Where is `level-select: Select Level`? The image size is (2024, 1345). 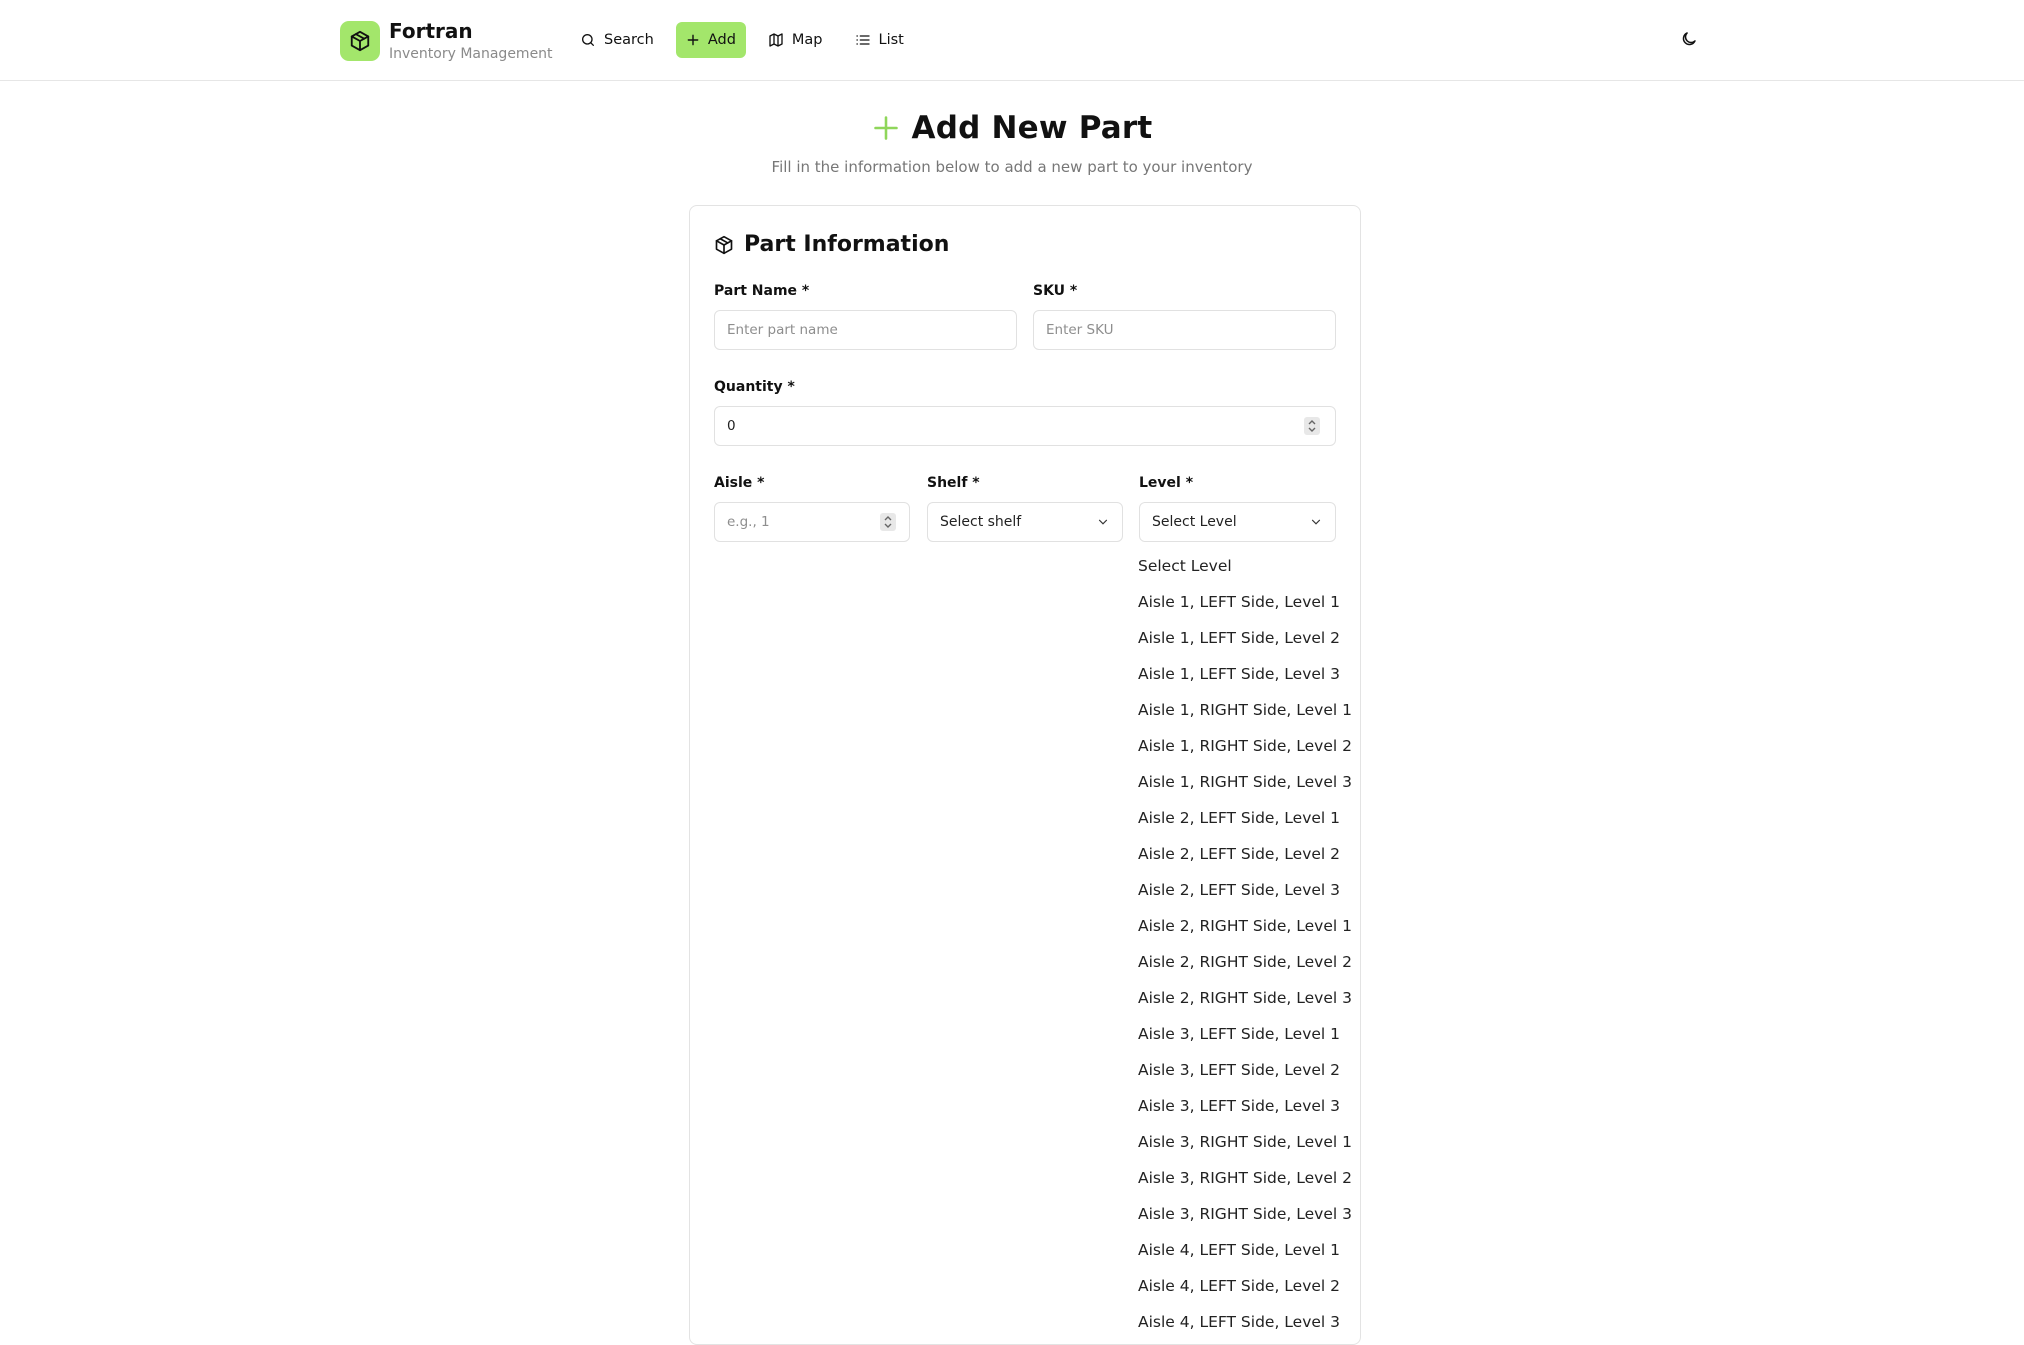
level-select: Select Level is located at coordinates (1237, 522).